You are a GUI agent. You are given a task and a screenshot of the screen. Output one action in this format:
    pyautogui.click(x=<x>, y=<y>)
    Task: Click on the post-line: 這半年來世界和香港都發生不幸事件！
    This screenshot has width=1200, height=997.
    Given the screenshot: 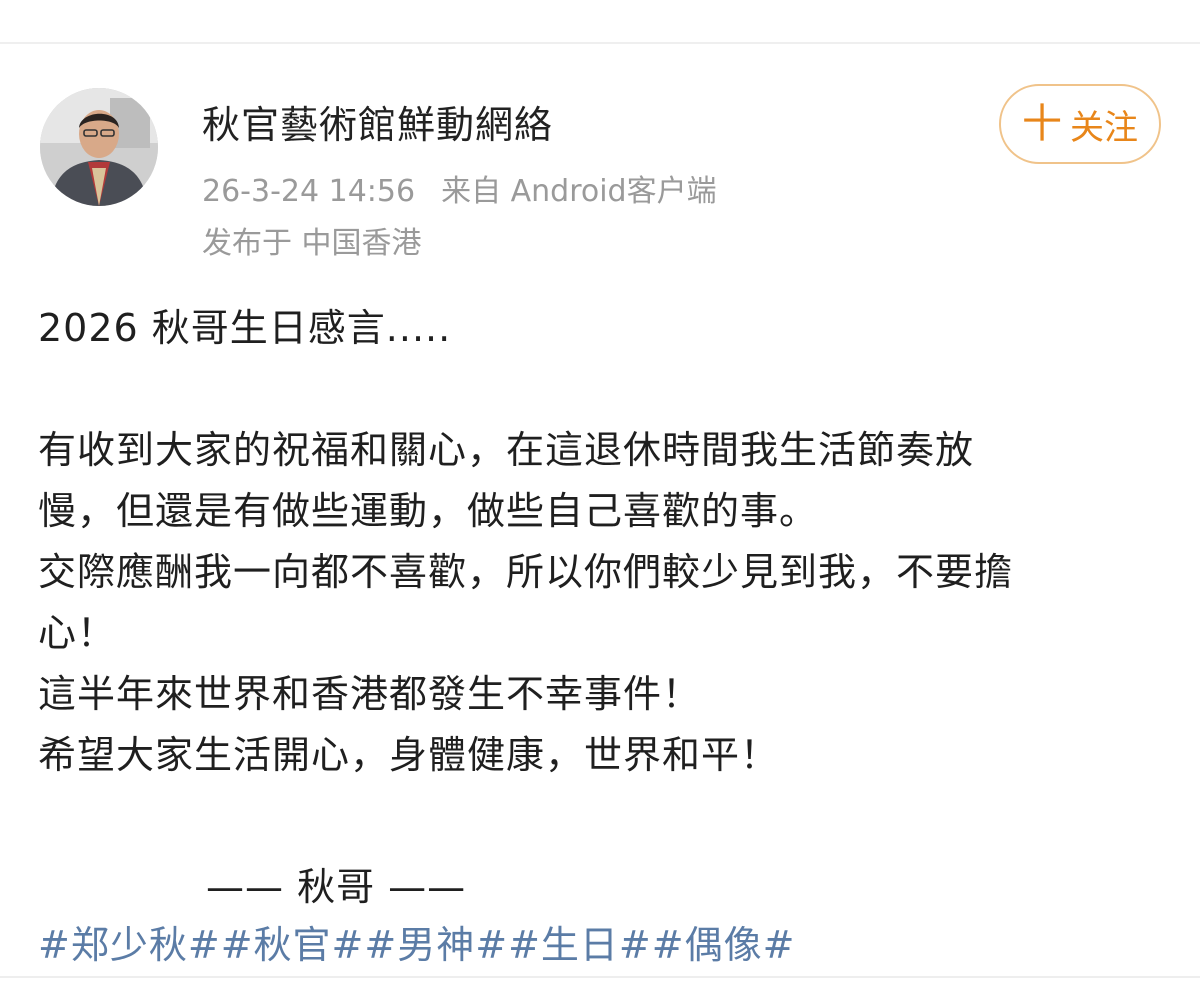 What is the action you would take?
    pyautogui.click(x=370, y=694)
    